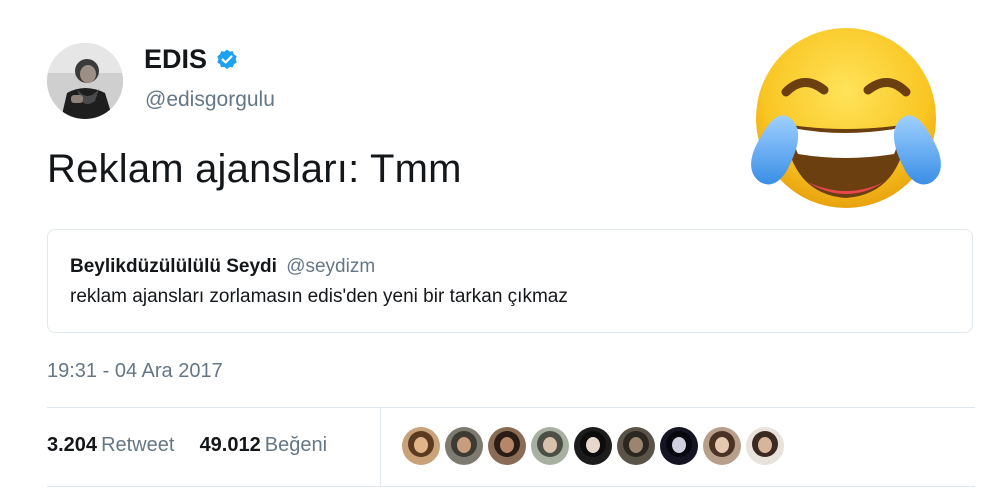 This screenshot has width=996, height=498. I want to click on author-name-row: EDIS, so click(191, 59).